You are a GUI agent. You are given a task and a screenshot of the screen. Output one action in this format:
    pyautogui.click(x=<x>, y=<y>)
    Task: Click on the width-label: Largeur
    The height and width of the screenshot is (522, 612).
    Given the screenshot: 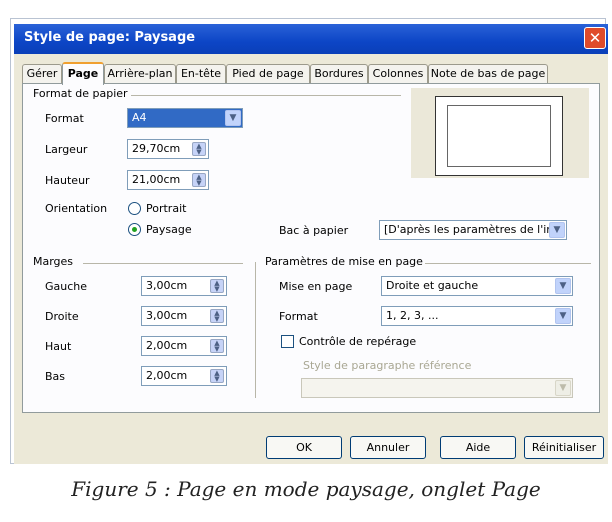 What is the action you would take?
    pyautogui.click(x=66, y=149)
    